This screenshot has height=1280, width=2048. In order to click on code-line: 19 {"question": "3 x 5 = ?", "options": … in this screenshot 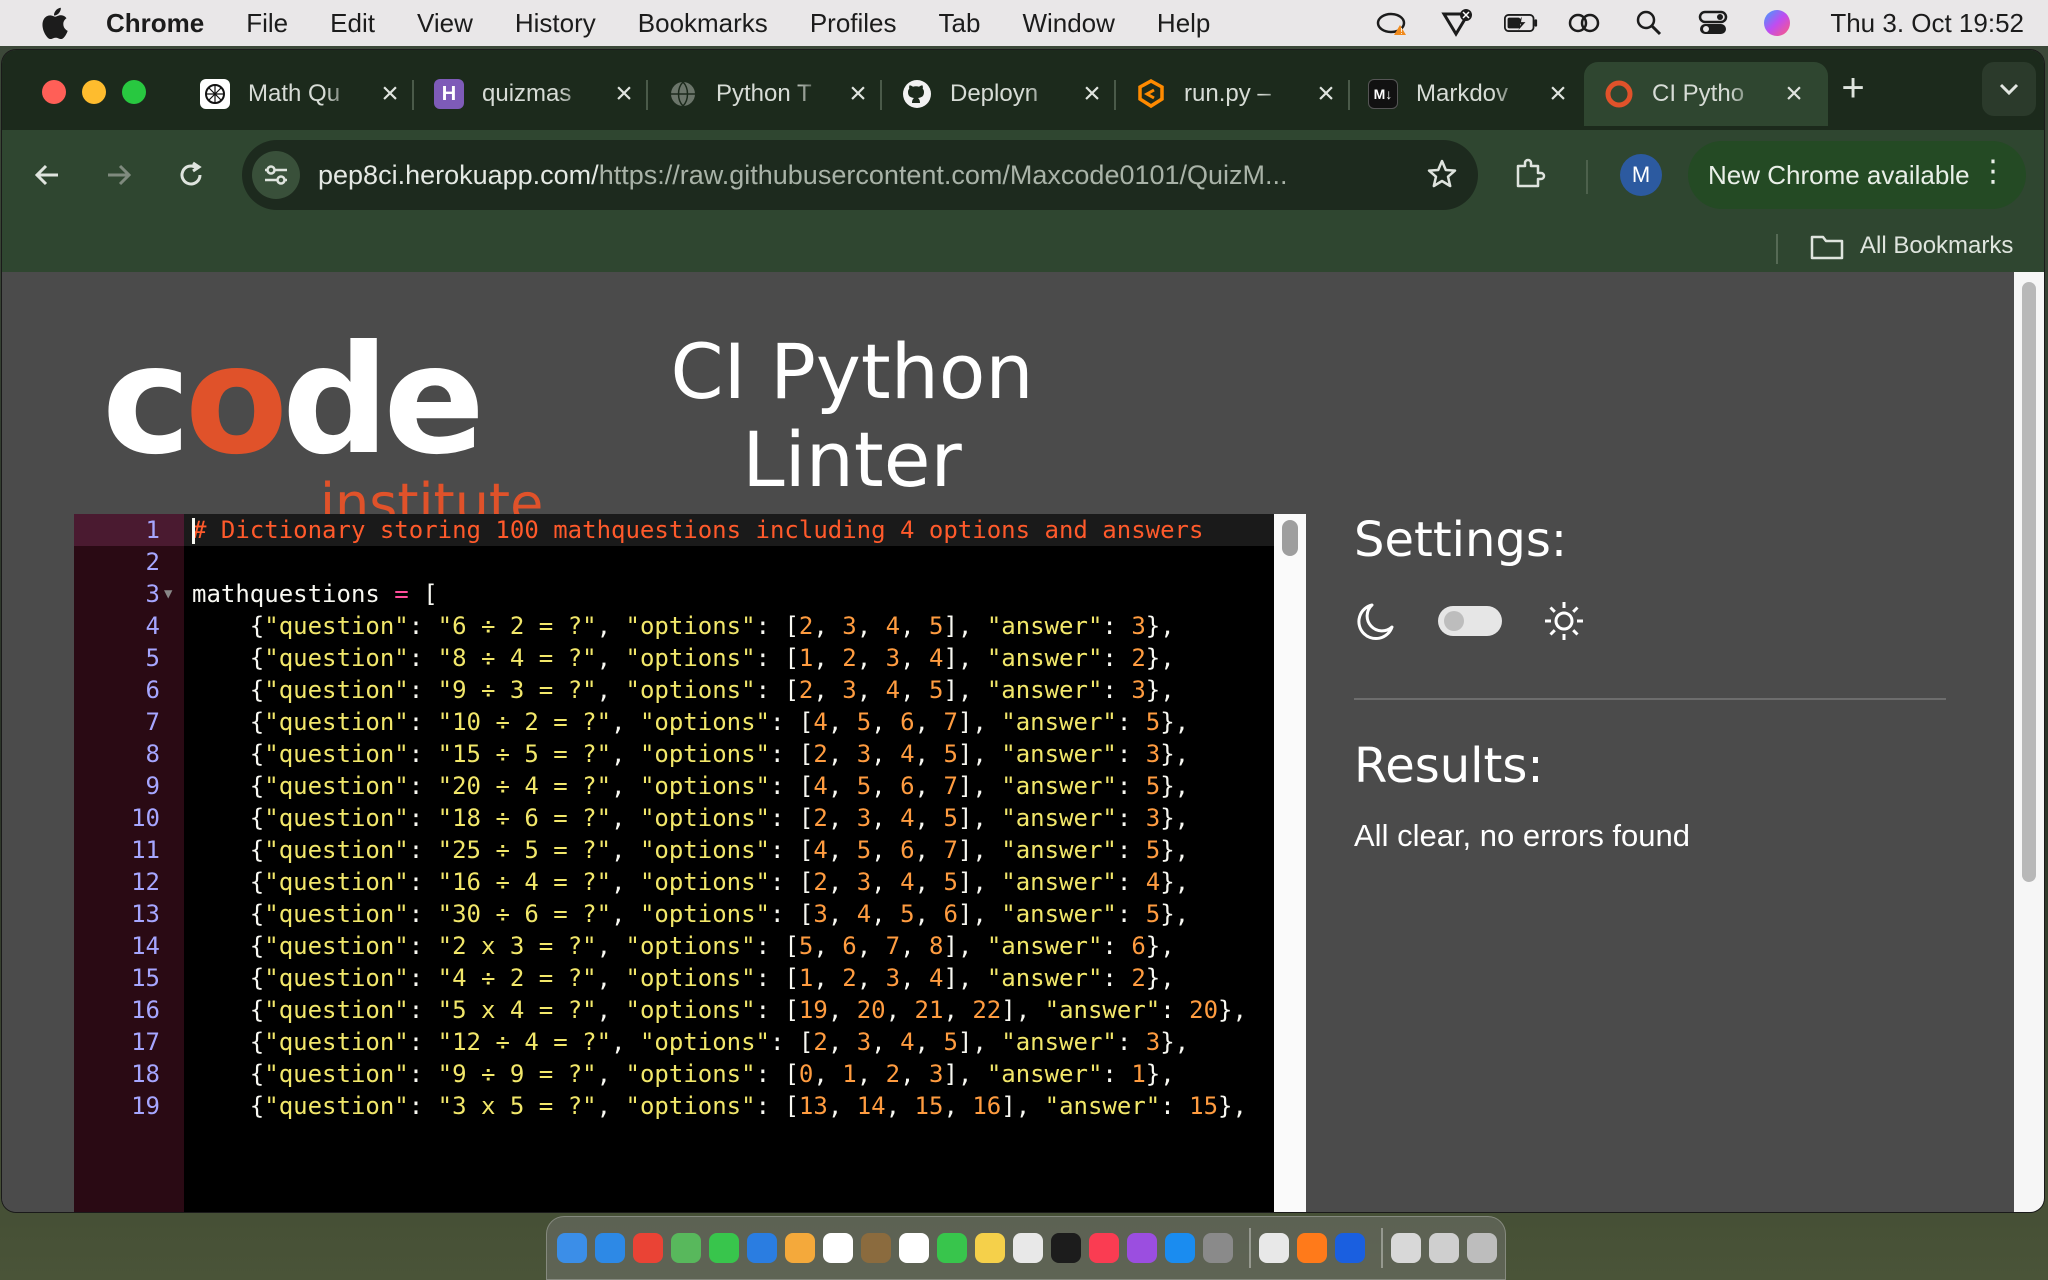, I will do `click(674, 1106)`.